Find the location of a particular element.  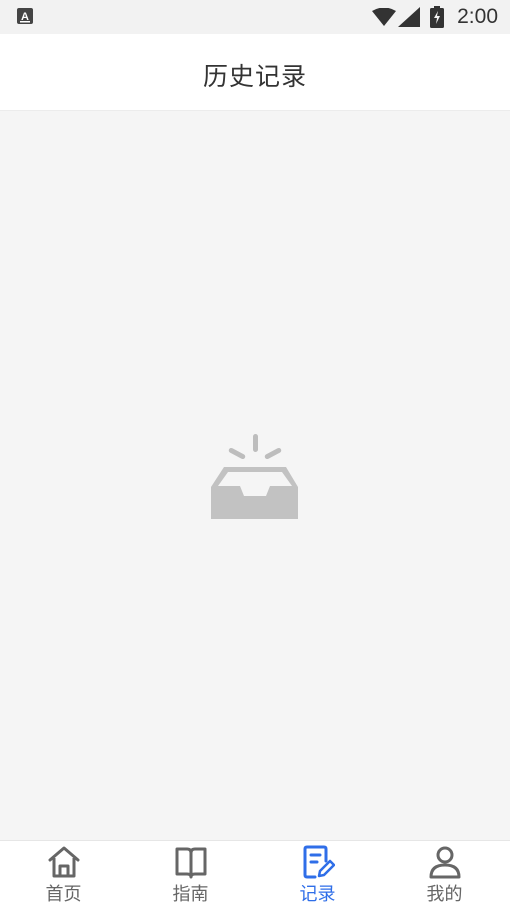

tab-mine-label: 我的 is located at coordinates (444, 894).